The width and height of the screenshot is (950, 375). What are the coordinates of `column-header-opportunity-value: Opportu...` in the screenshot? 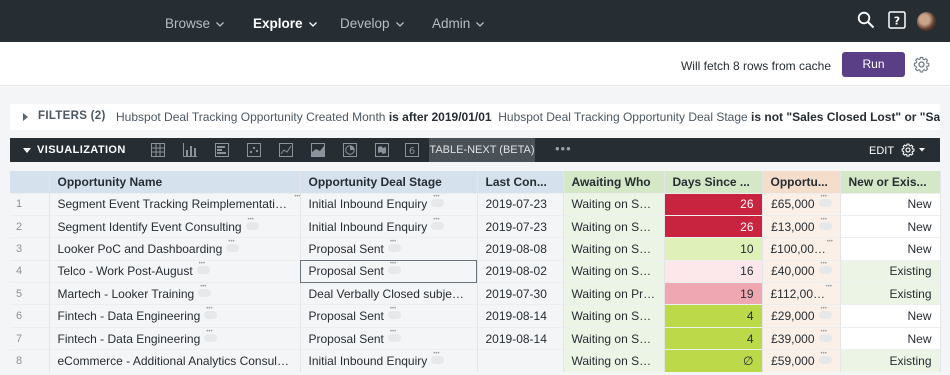 It's located at (801, 182).